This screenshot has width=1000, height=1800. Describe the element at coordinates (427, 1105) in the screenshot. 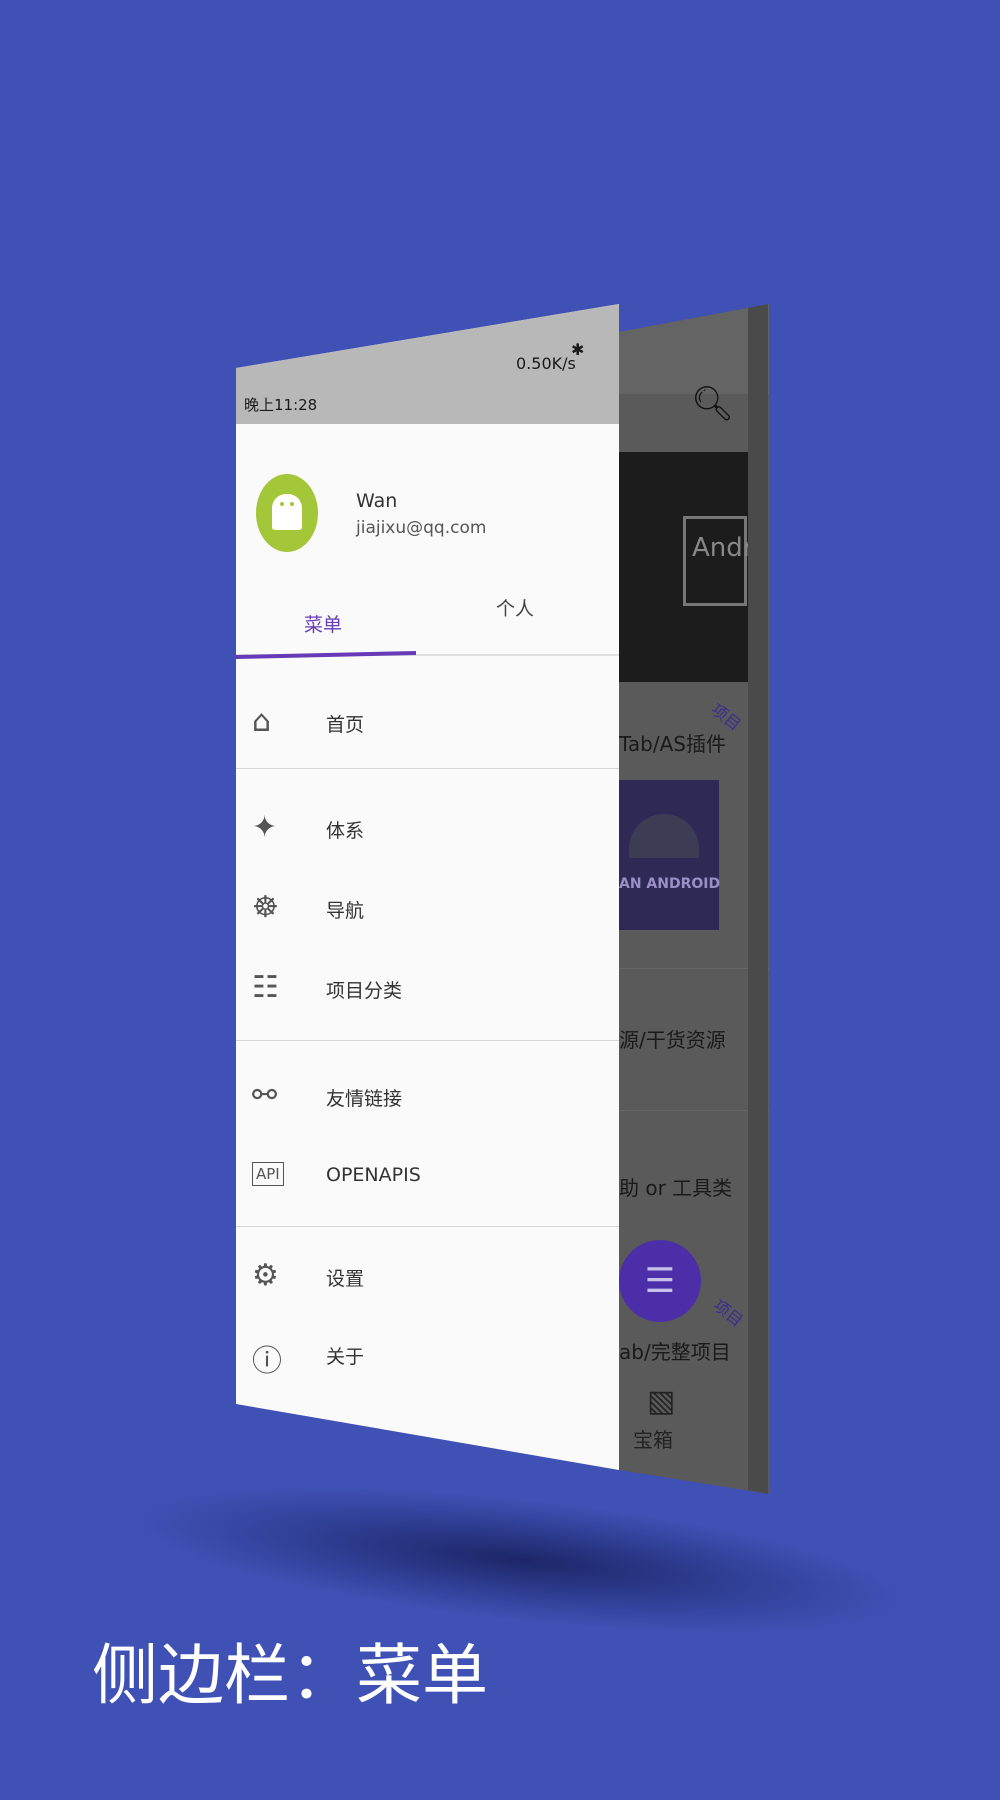

I see `menu-item-friend-links: ⚯ 友情链接` at that location.